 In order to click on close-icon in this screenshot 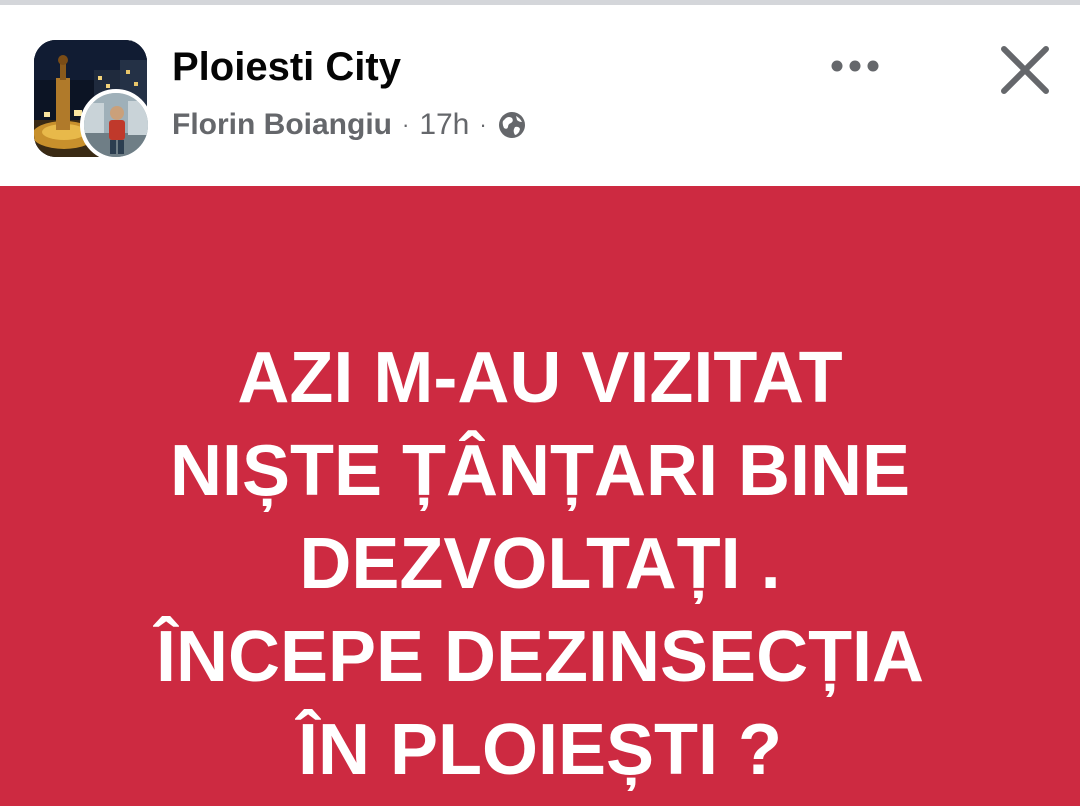, I will do `click(1025, 70)`.